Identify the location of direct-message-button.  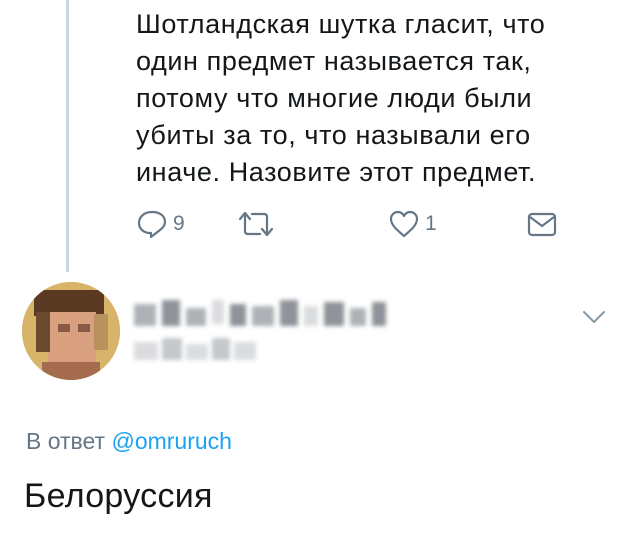
(542, 224).